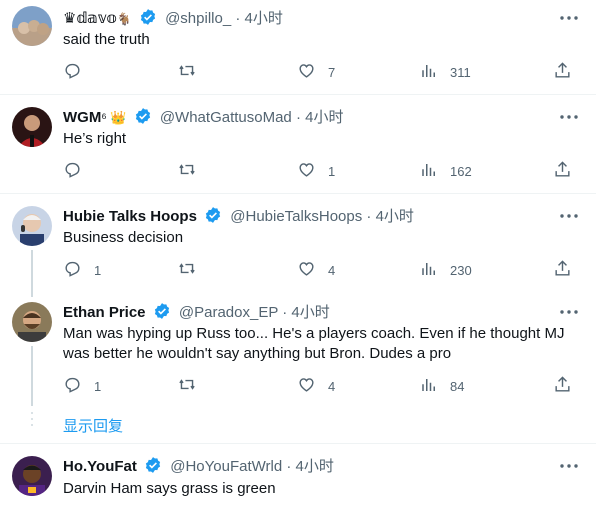  I want to click on view-count: 84, so click(457, 386).